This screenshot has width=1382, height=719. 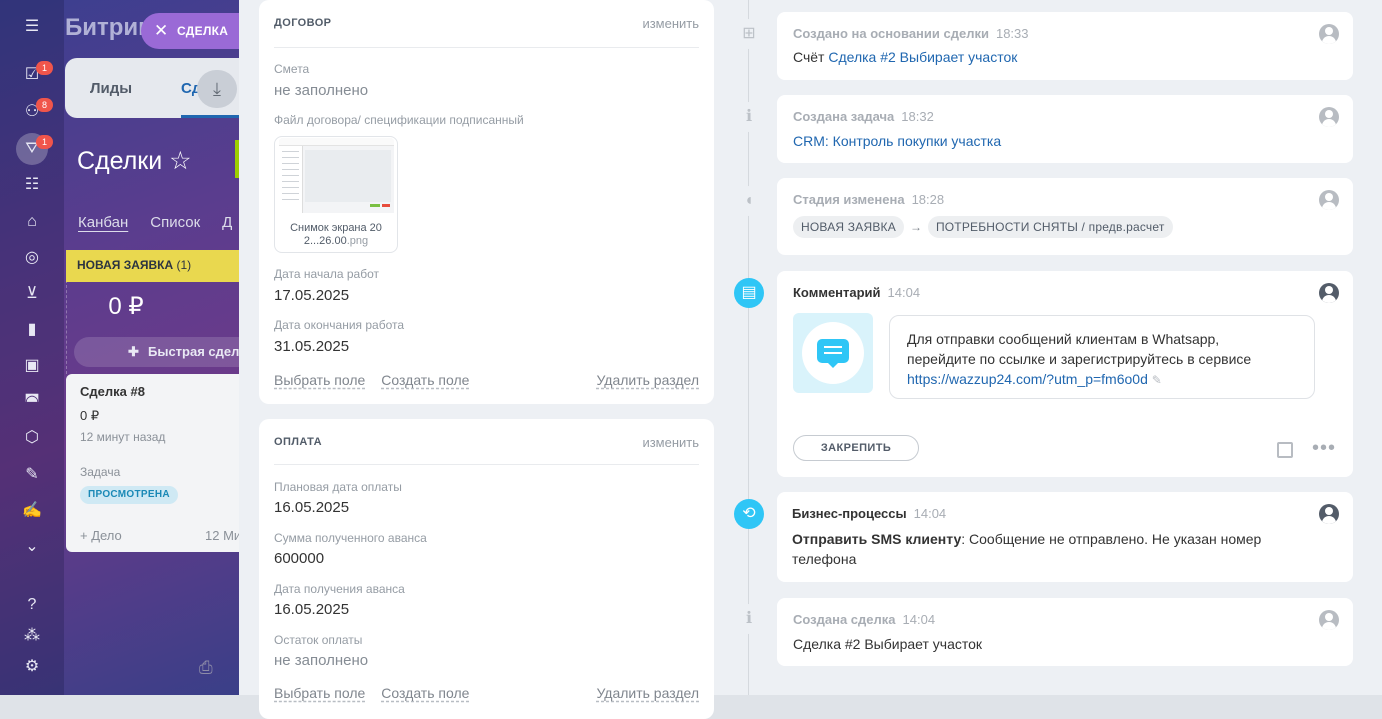 What do you see at coordinates (1285, 450) in the screenshot?
I see `note-icon` at bounding box center [1285, 450].